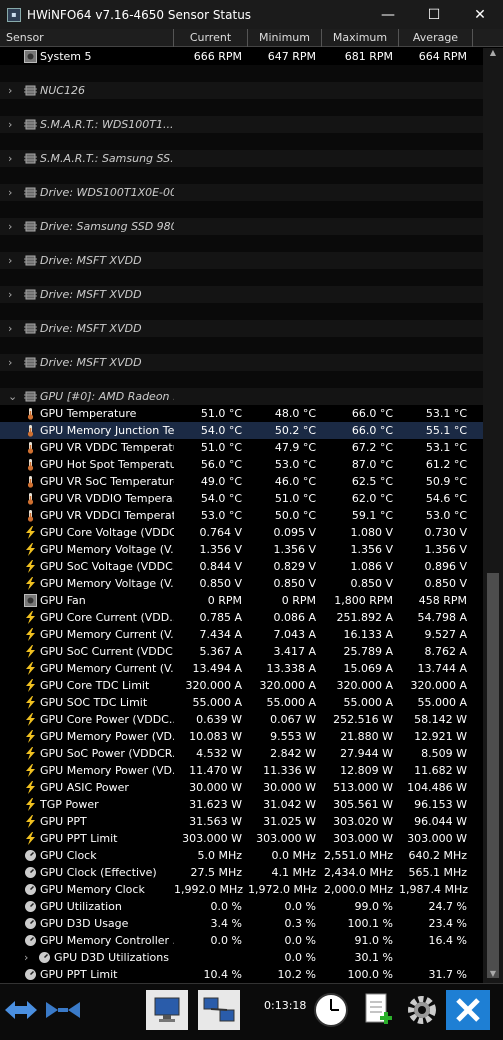  I want to click on sensor-subgroup-row: › GPU D3D Utilizations 0.0 % 30.1 %, so click(241, 957).